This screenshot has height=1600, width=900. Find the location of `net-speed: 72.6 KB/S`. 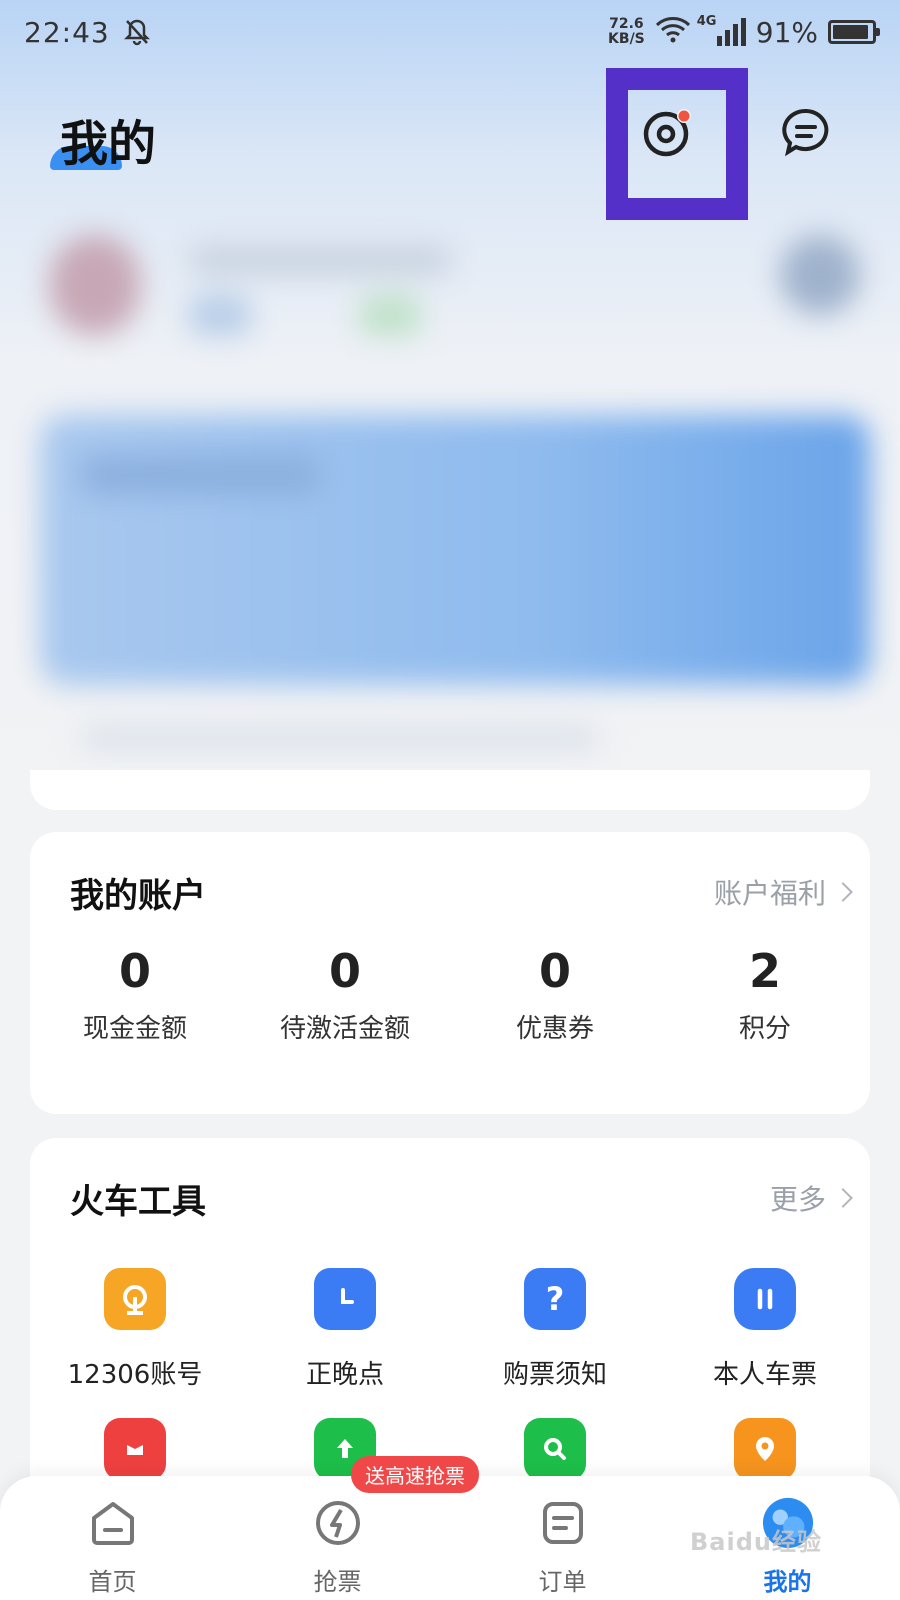

net-speed: 72.6 KB/S is located at coordinates (626, 31).